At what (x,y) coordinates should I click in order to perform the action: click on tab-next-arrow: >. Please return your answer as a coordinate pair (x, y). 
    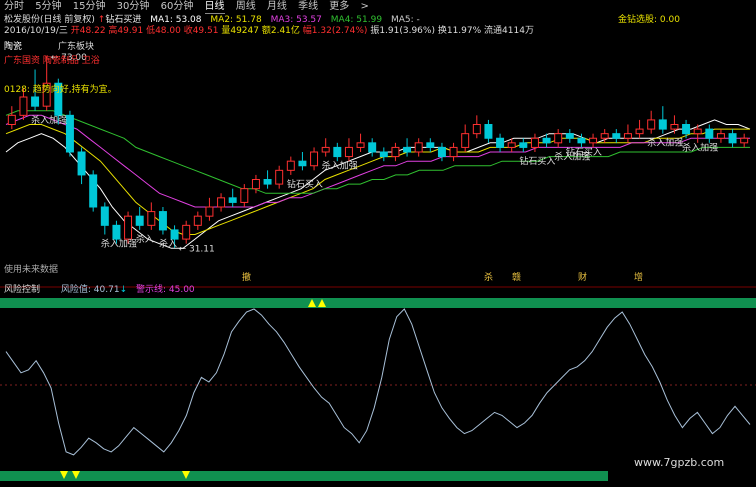
    Looking at the image, I should click on (364, 6).